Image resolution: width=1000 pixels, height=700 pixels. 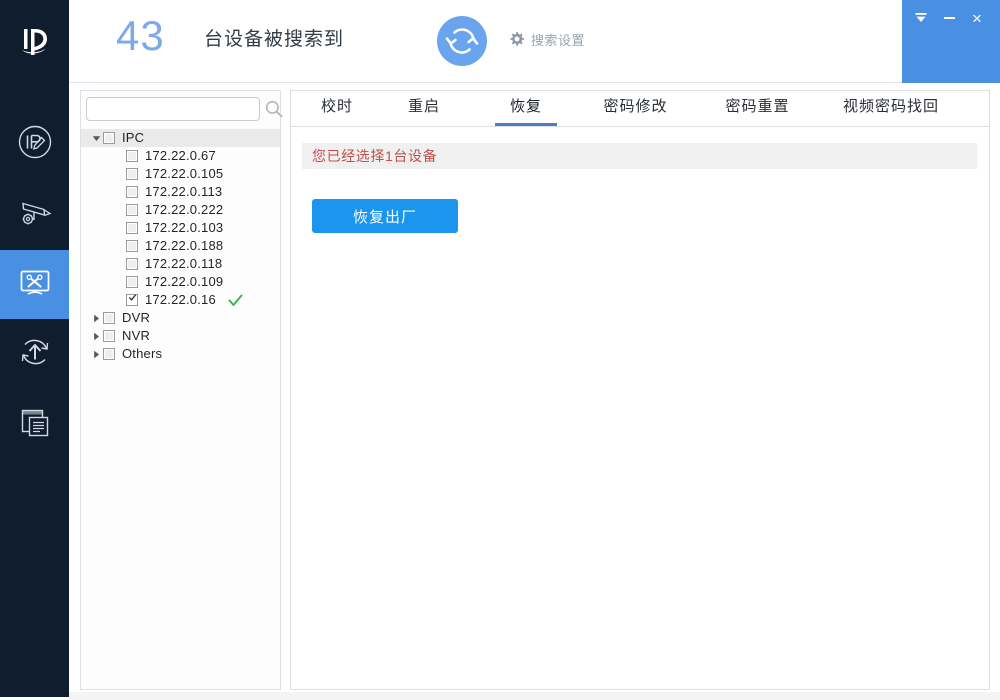 What do you see at coordinates (184, 191) in the screenshot?
I see `tree-node-label: 172.22.0.113` at bounding box center [184, 191].